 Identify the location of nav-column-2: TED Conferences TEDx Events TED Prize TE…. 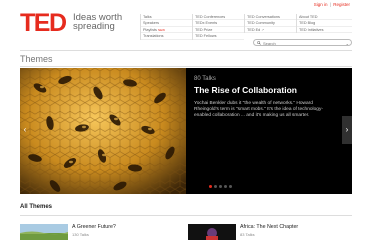
(218, 27).